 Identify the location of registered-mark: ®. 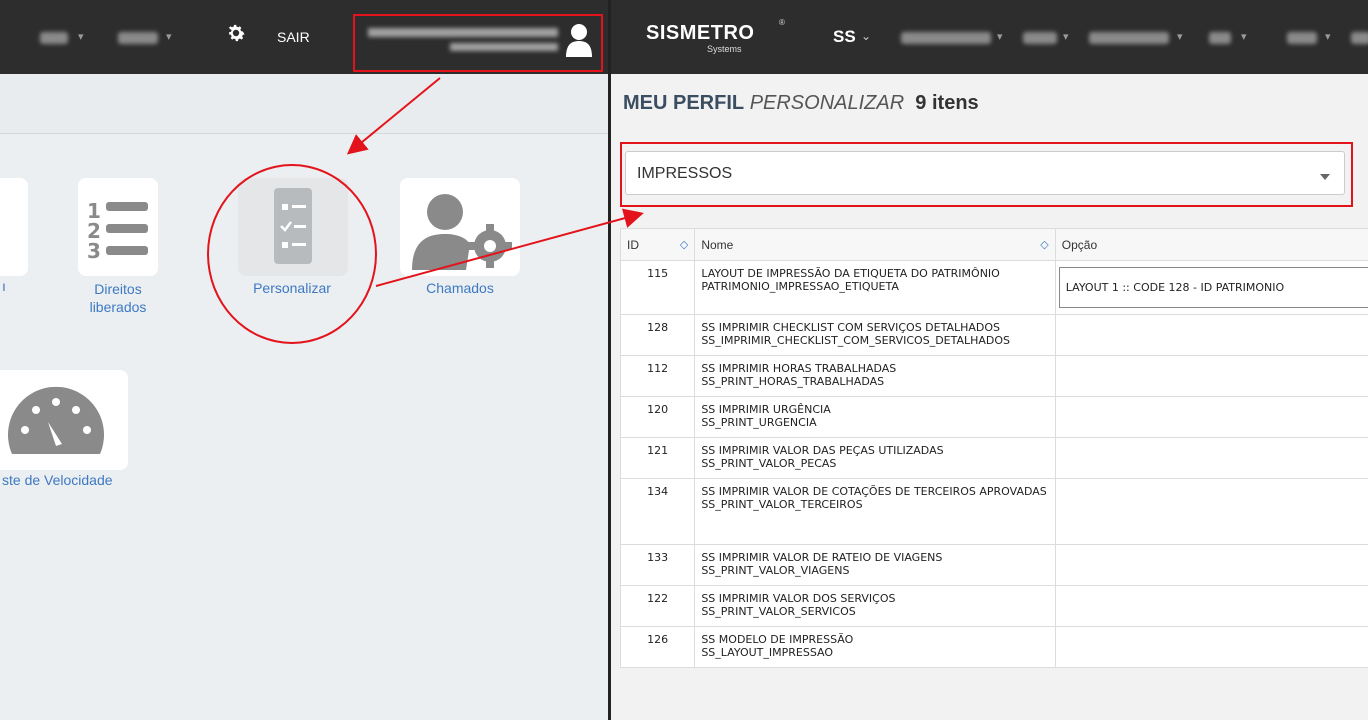
(782, 22).